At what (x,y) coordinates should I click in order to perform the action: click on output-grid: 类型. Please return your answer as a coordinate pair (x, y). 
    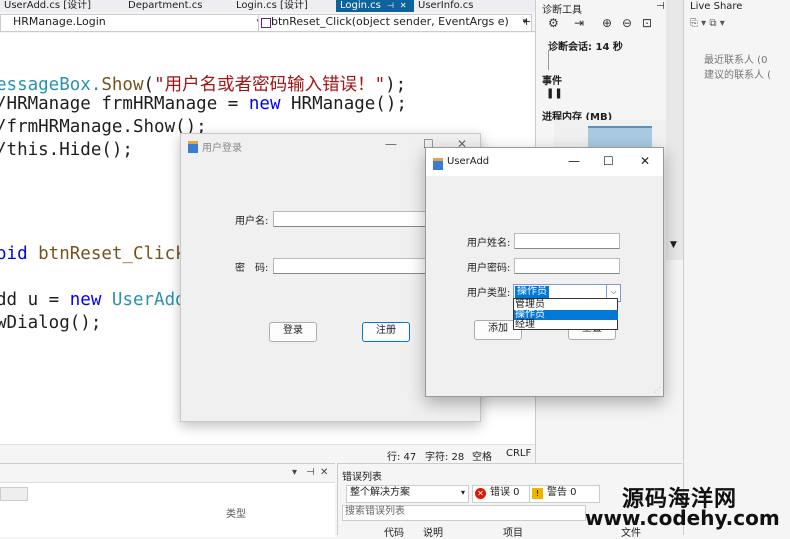
    Looking at the image, I should click on (167, 509).